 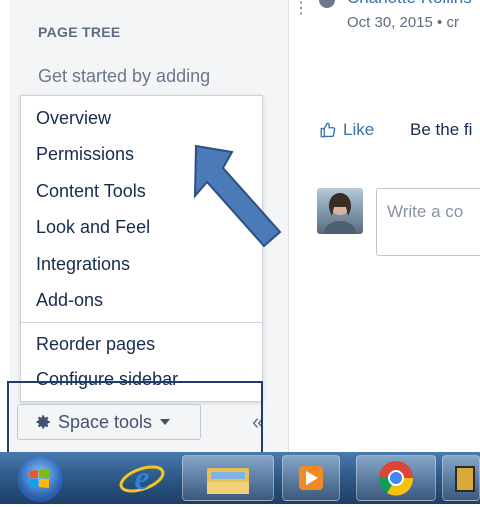 I want to click on menu-item-add-ons: Add-ons, so click(x=69, y=300).